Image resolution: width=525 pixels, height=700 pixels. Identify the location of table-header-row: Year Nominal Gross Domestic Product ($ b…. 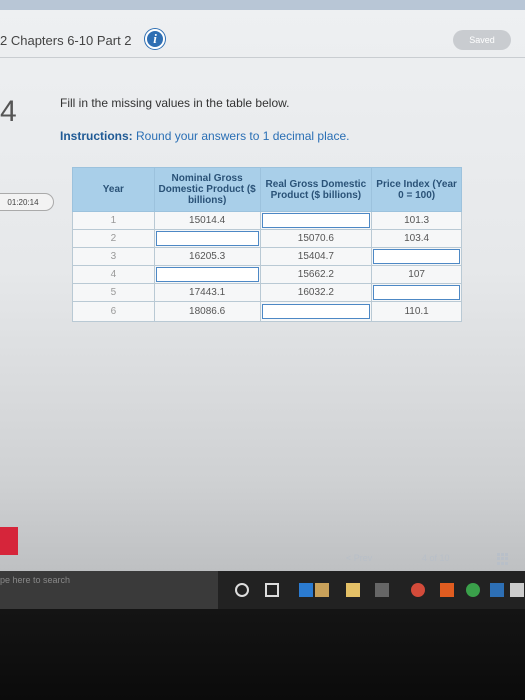
(267, 189).